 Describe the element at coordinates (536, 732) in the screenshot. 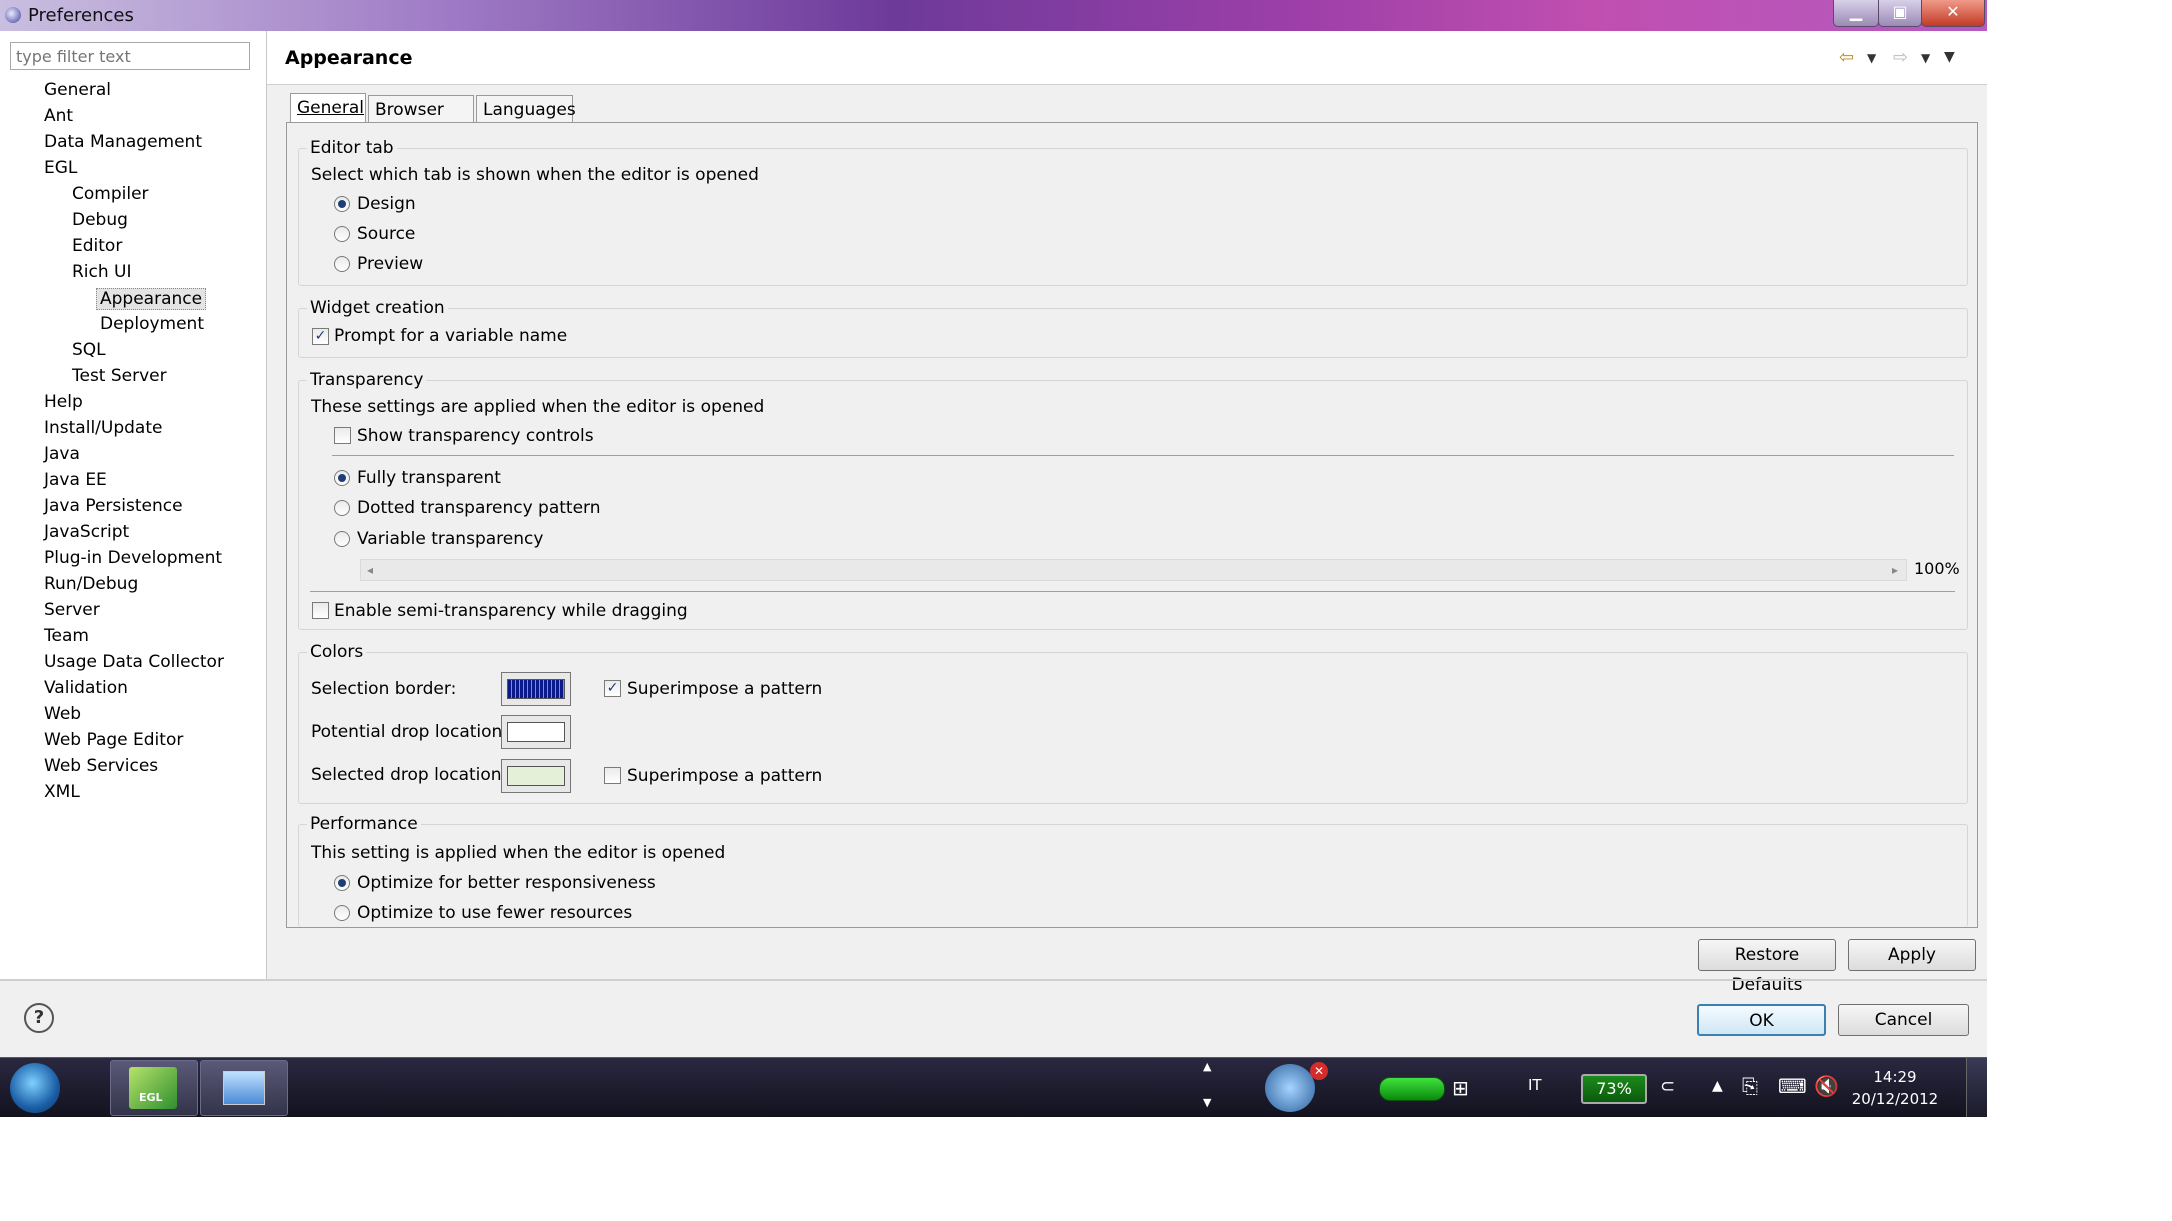

I see `potential-drop-color-button` at that location.